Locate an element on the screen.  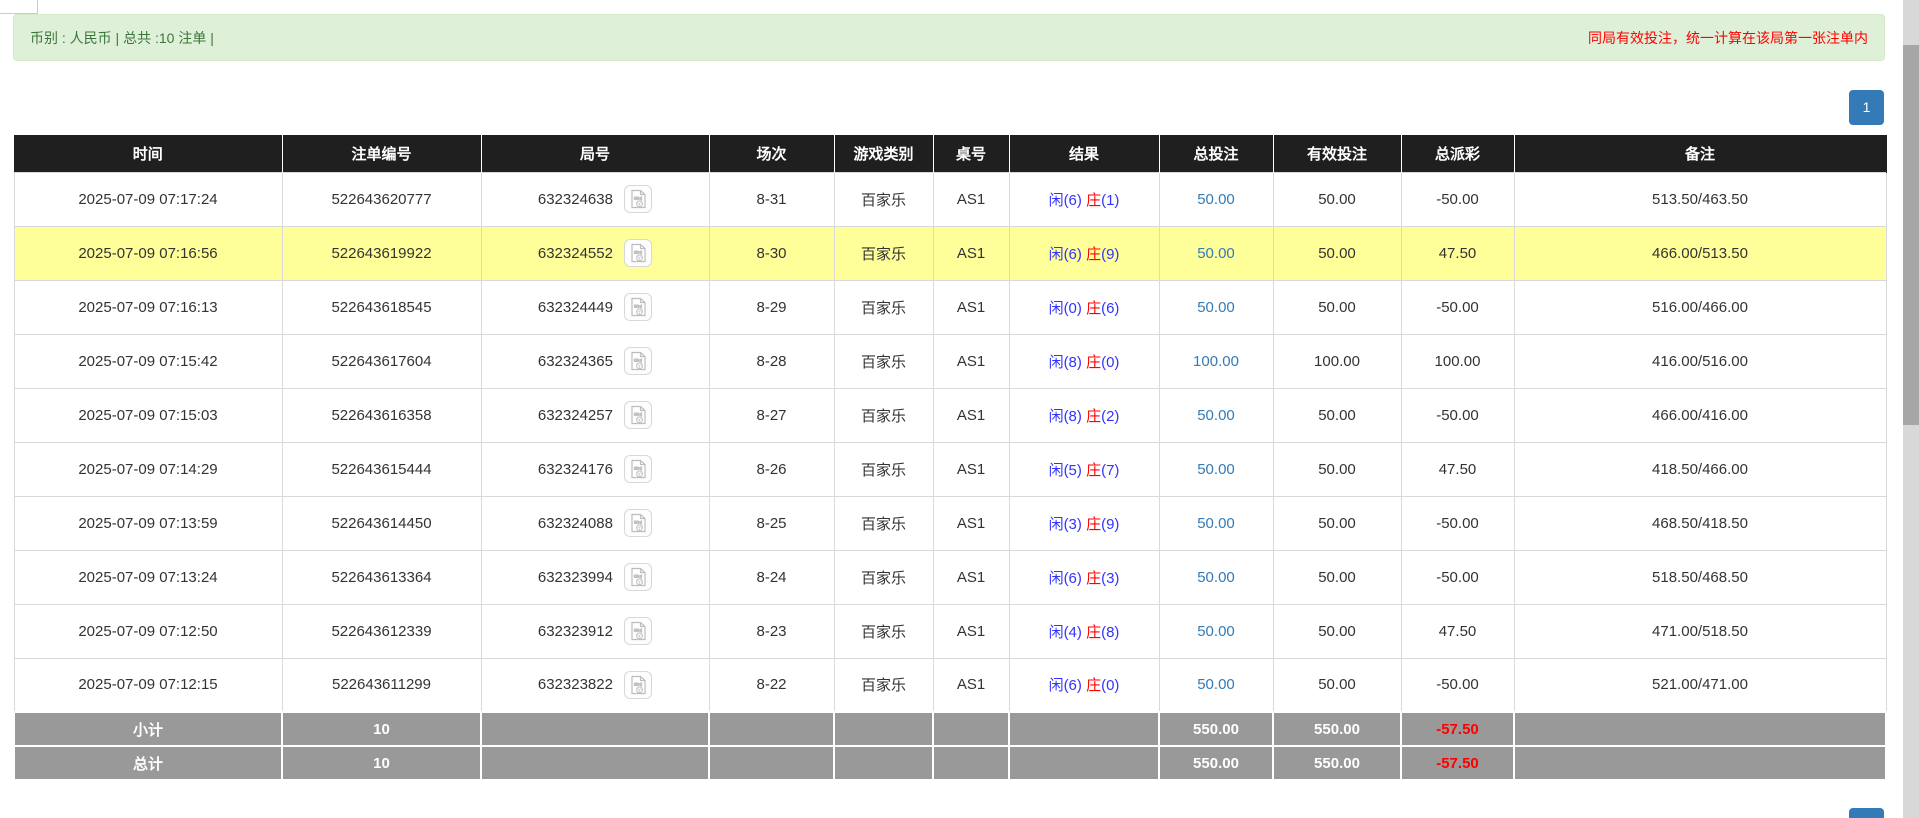
banner-warning-text: 同局有效投注，统一计算在该局第一张注单内 is located at coordinates (1728, 37).